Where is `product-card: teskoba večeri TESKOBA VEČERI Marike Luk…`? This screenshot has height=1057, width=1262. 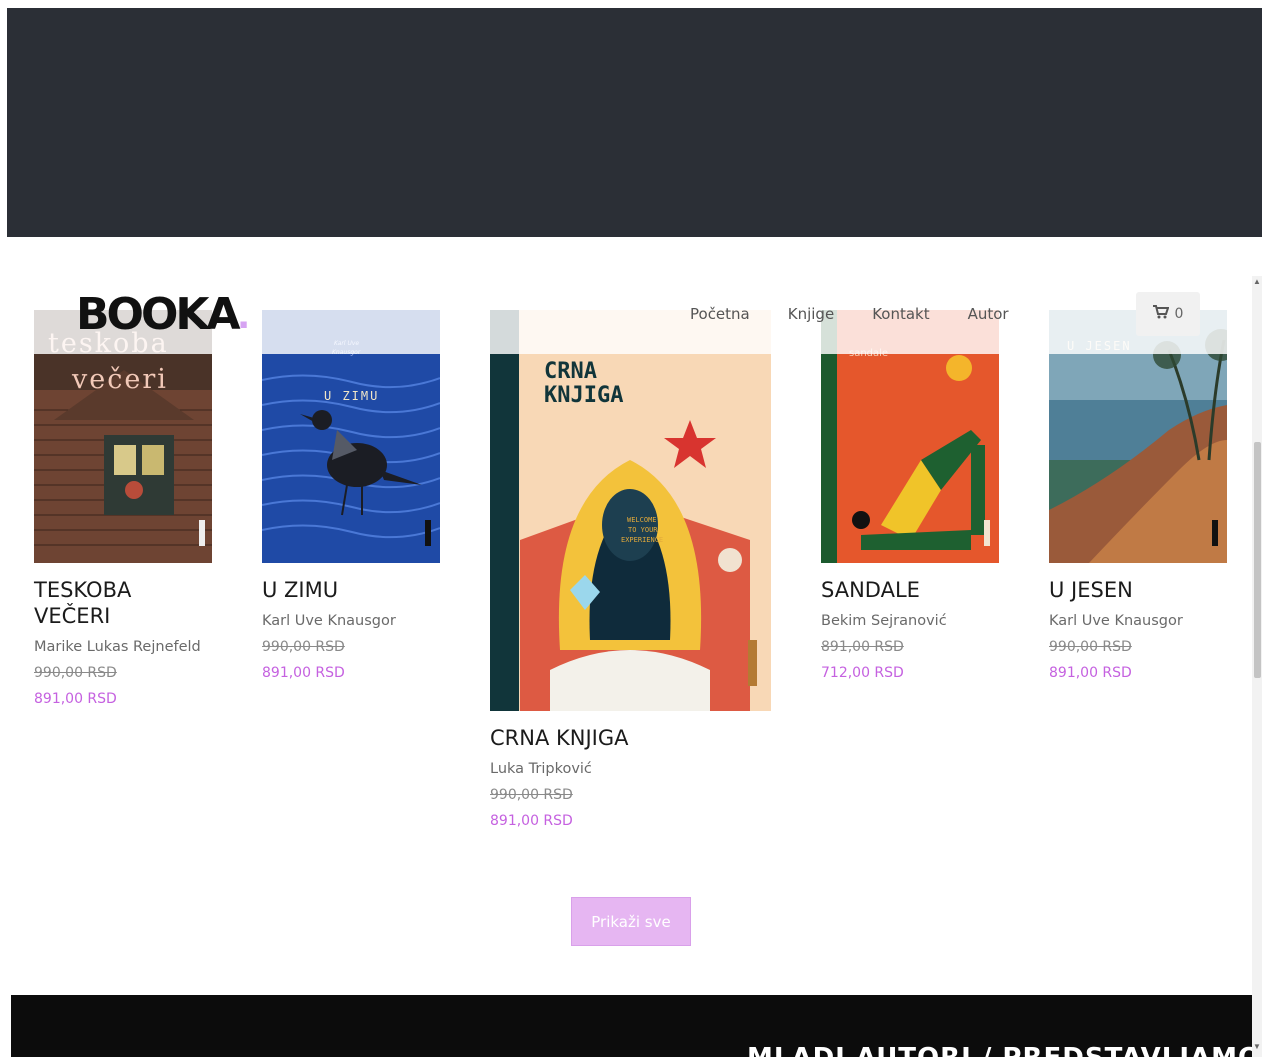
product-card: teskoba večeri TESKOBA VEČERI Marike Luk… is located at coordinates (123, 508).